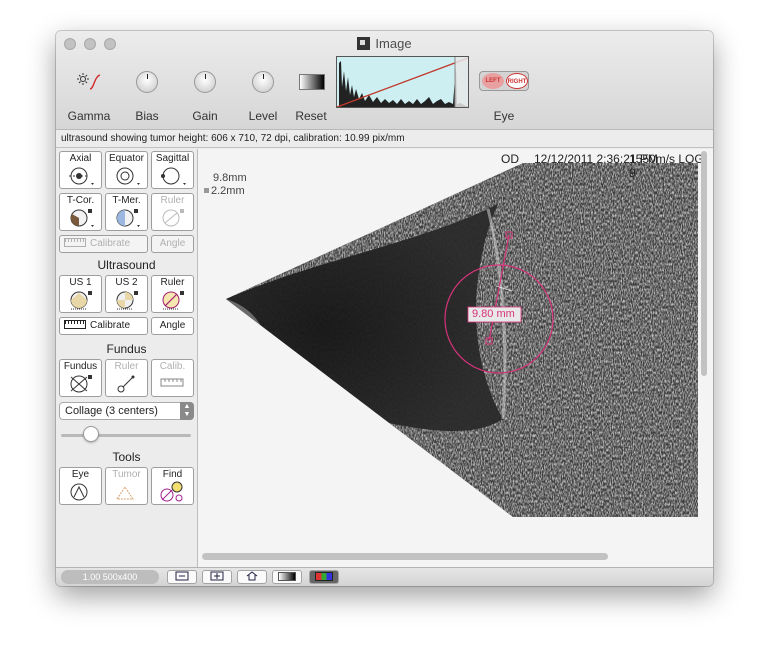 Image resolution: width=769 pixels, height=666 pixels. Describe the element at coordinates (81, 384) in the screenshot. I see `fundus-icon` at that location.